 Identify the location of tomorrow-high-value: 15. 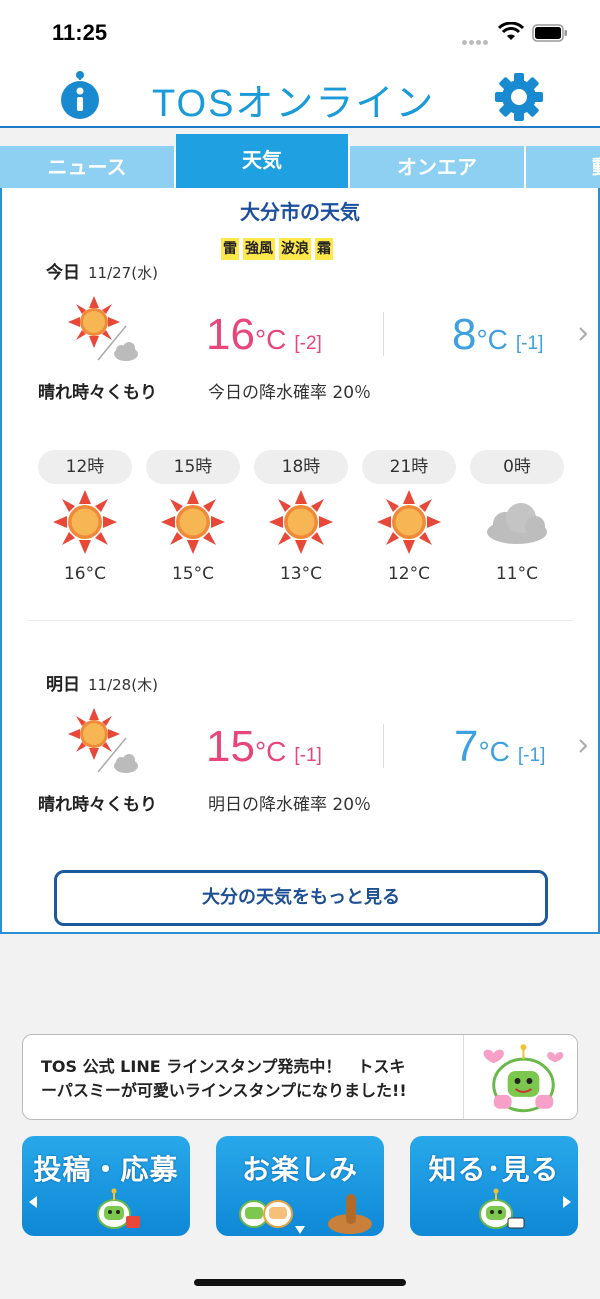
(230, 746).